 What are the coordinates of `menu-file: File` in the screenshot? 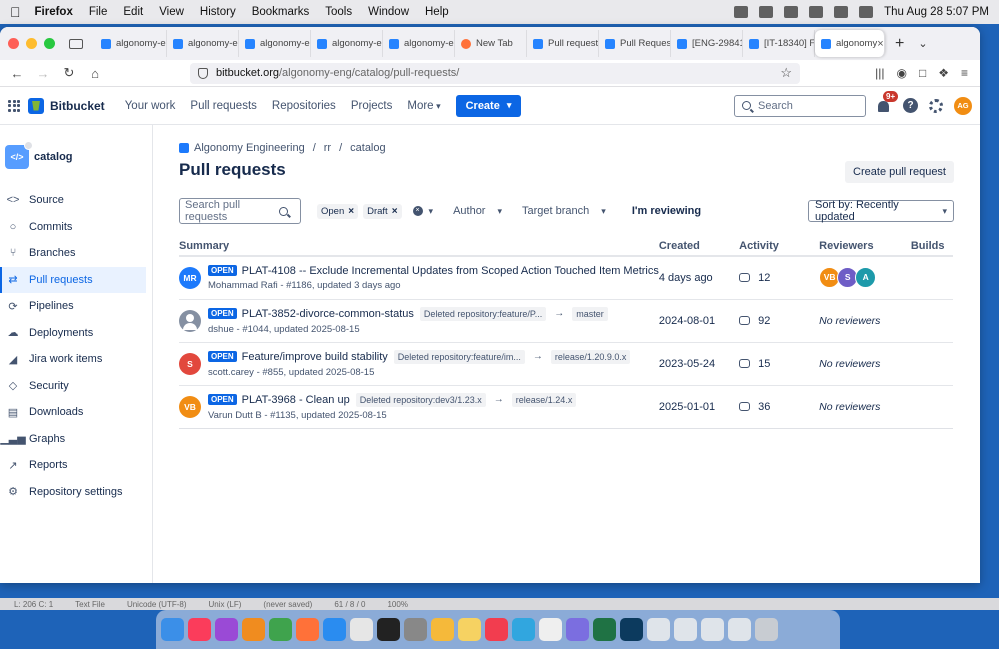 It's located at (98, 12).